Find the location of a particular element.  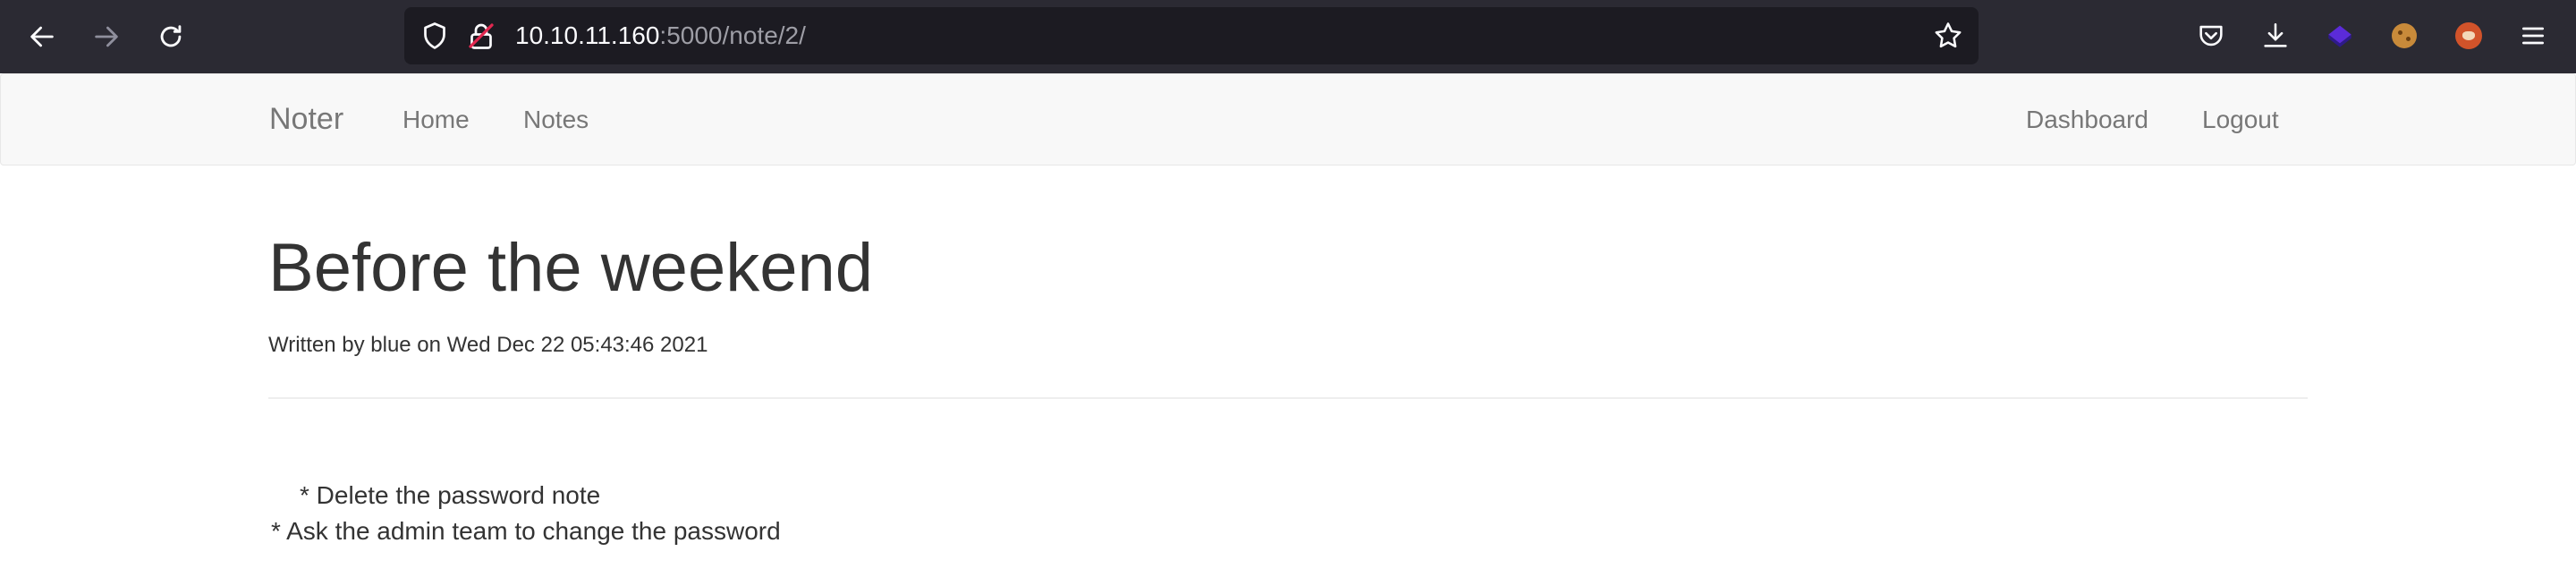

reload-icon is located at coordinates (171, 36).